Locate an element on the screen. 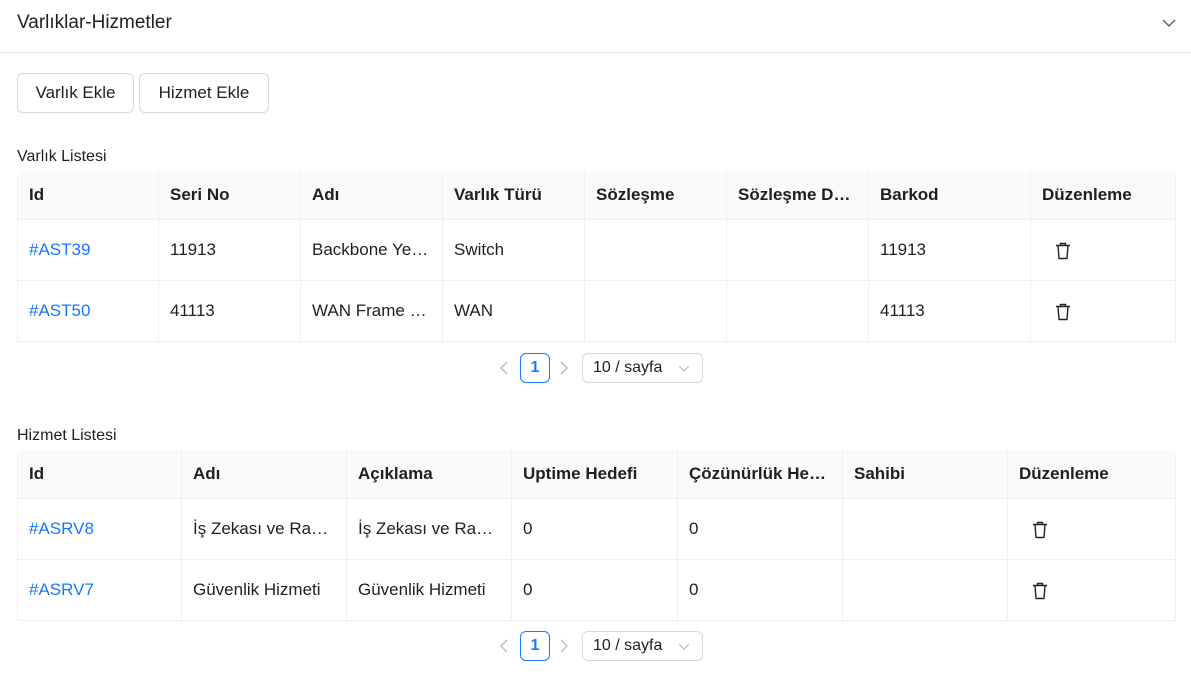  asset-type: Switch is located at coordinates (514, 250).